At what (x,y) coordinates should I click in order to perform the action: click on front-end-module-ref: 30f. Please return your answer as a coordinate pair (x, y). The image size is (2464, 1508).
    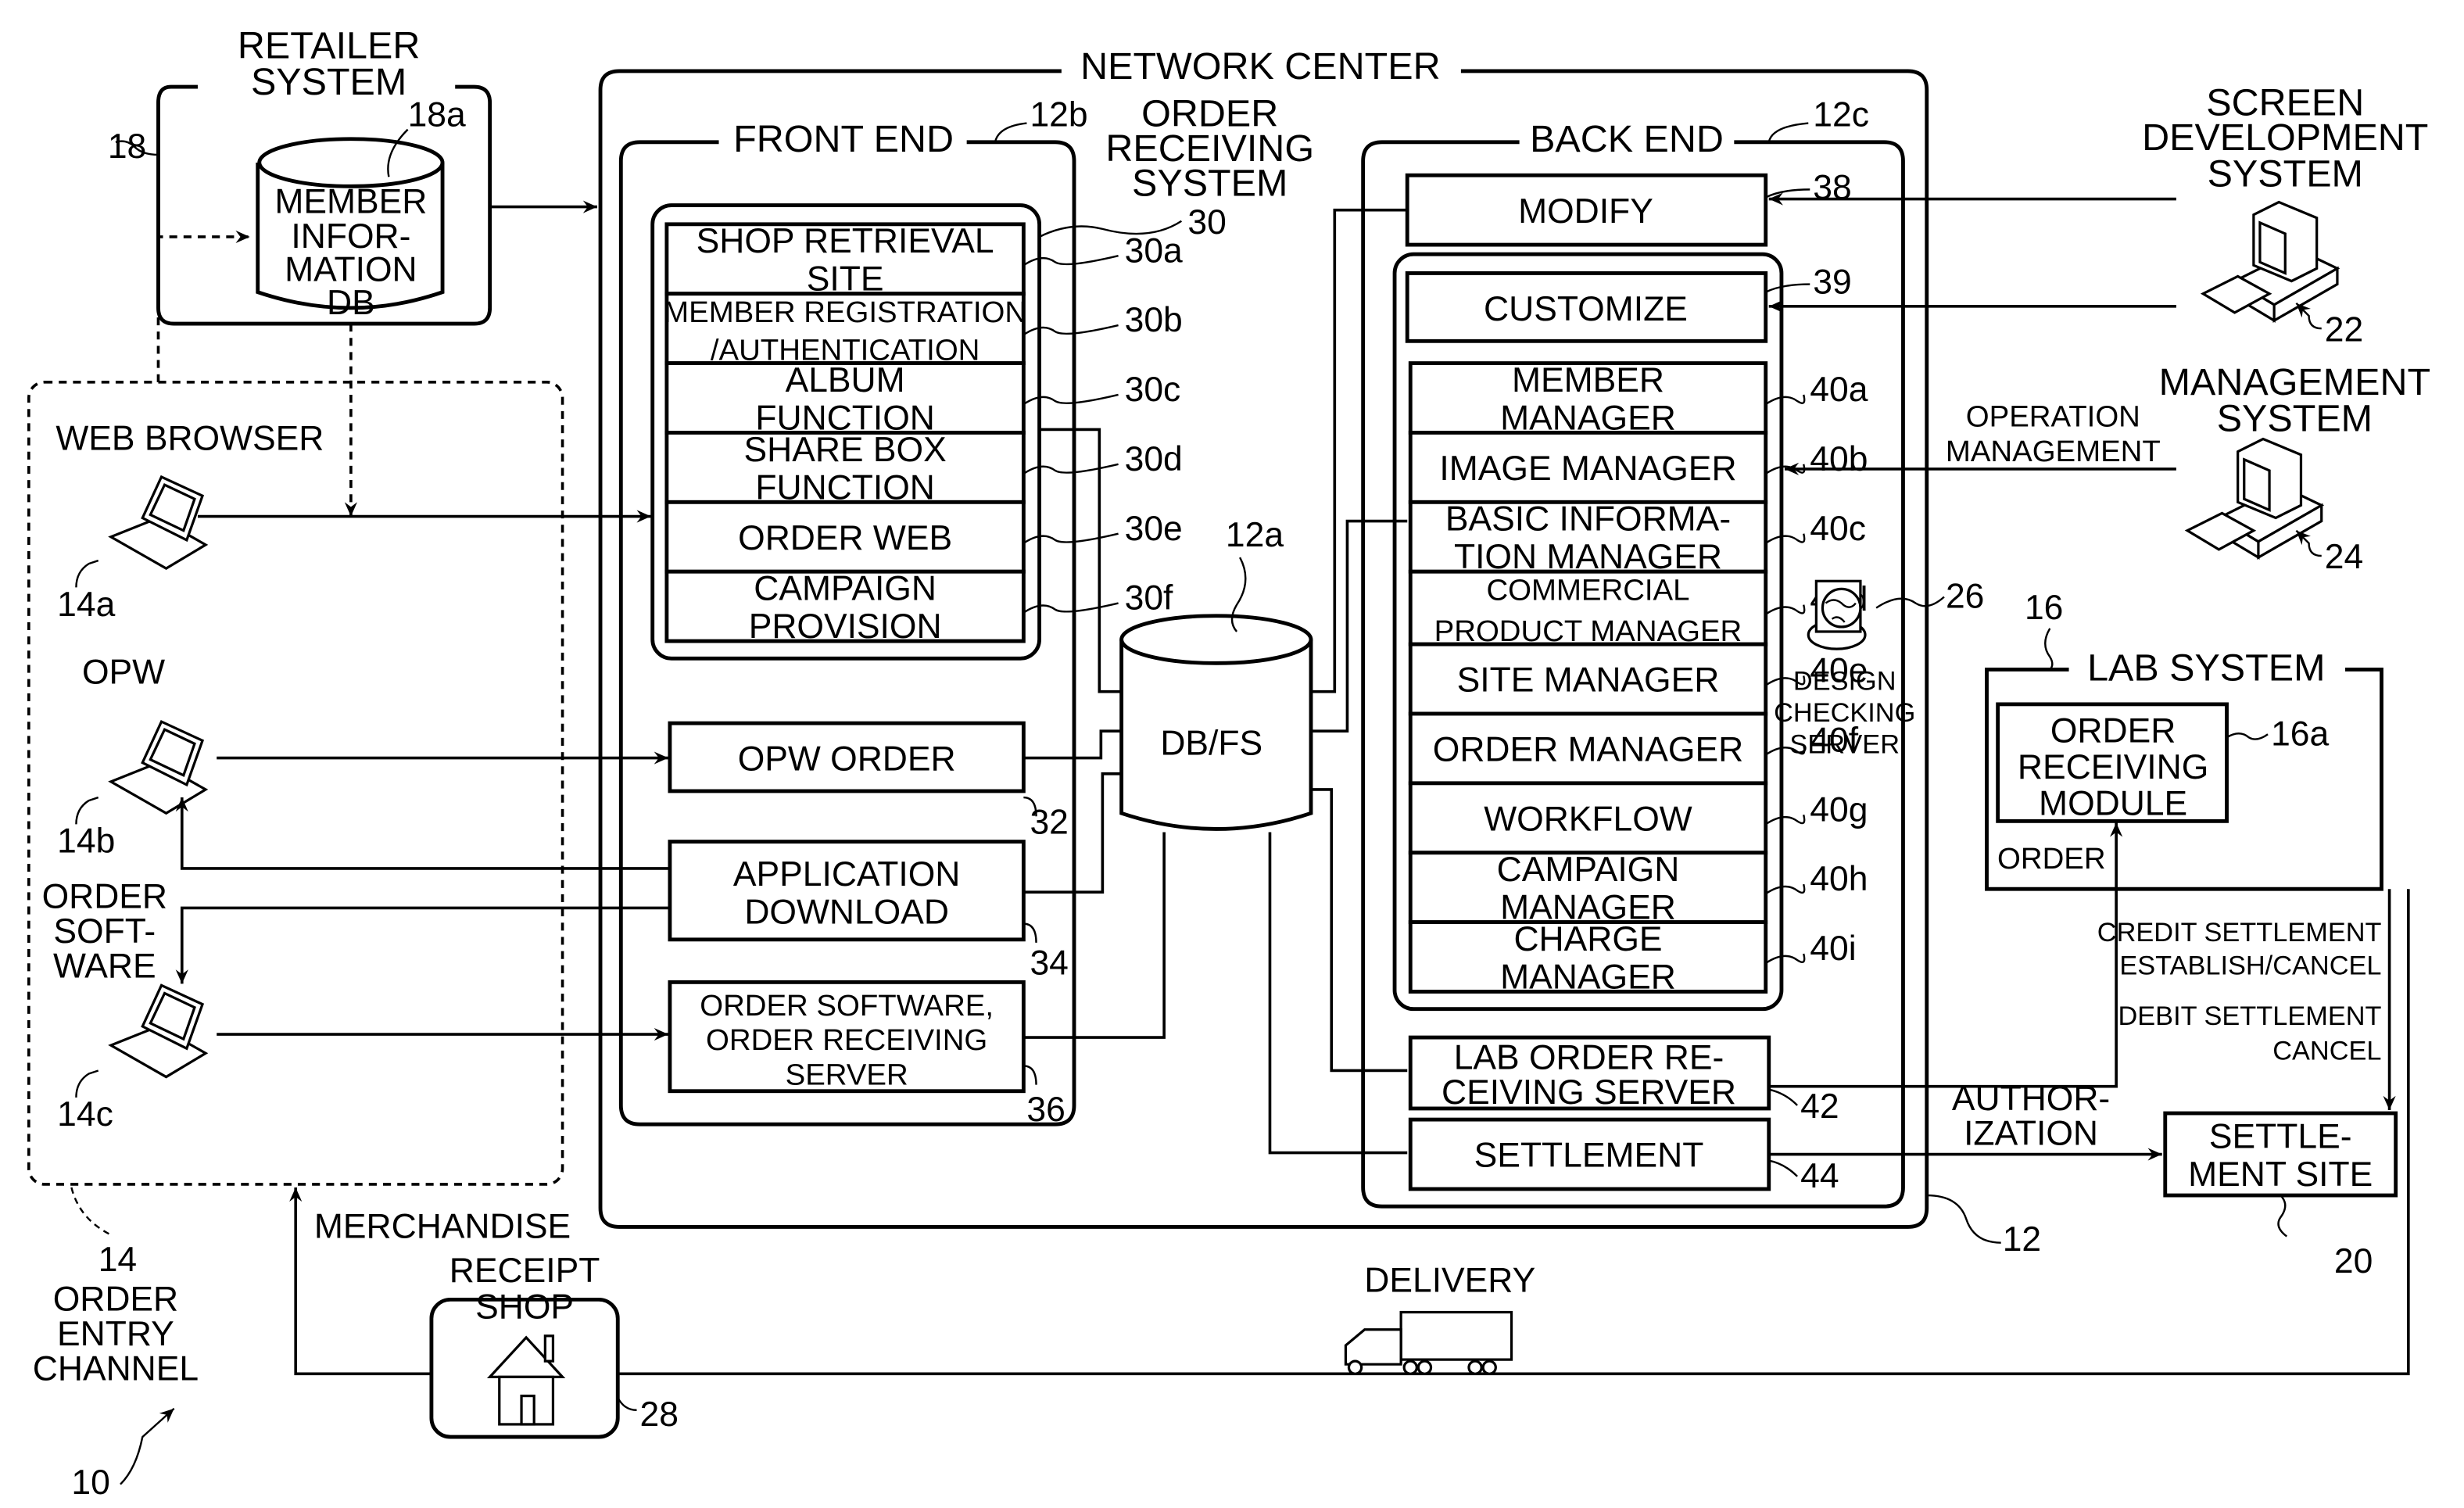
    Looking at the image, I should click on (1149, 598).